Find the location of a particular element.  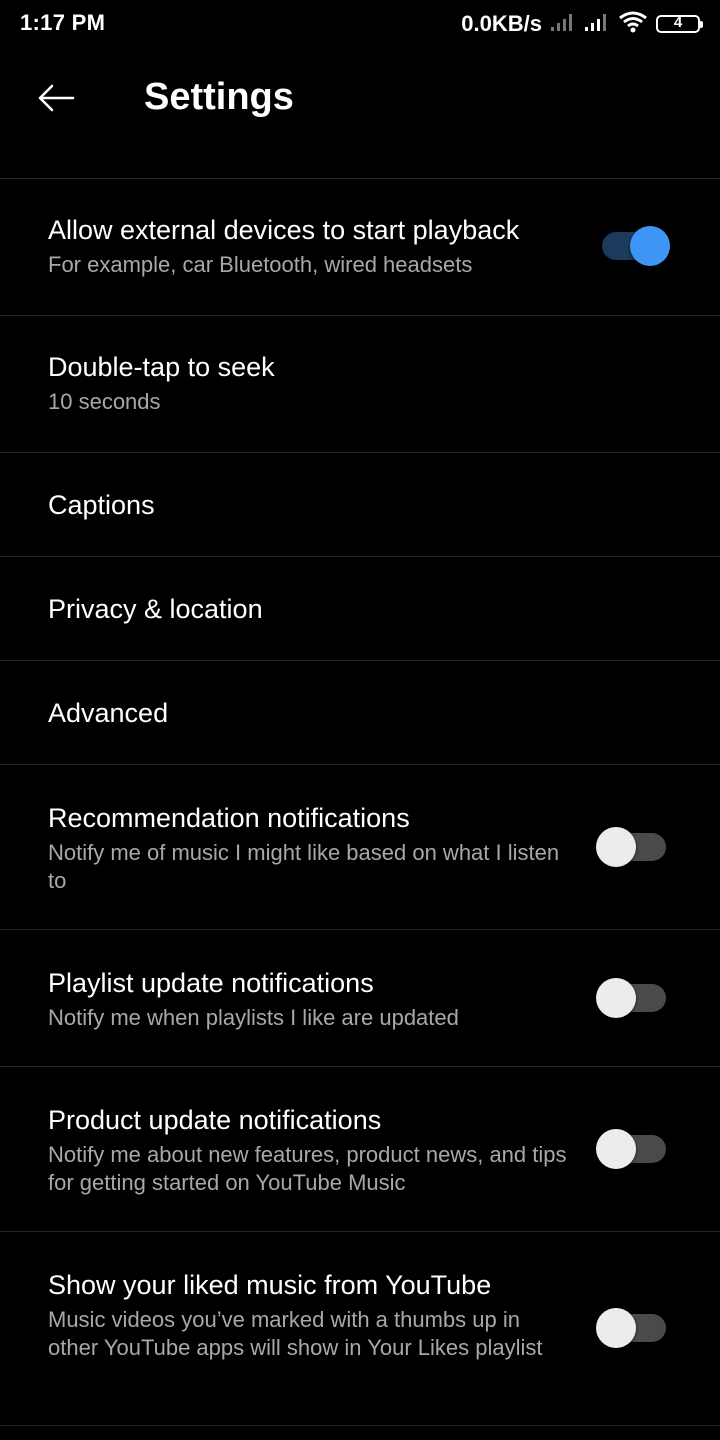

product-toggle is located at coordinates (631, 1149).